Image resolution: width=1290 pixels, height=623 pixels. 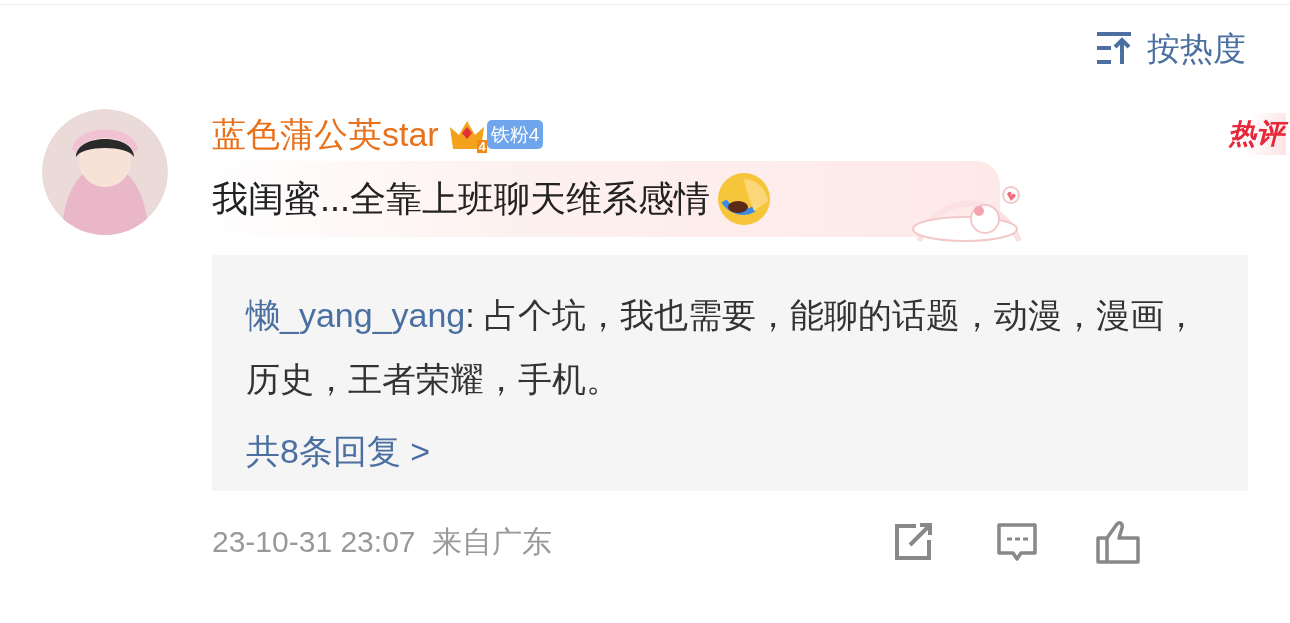 What do you see at coordinates (1118, 542) in the screenshot?
I see `like-icon` at bounding box center [1118, 542].